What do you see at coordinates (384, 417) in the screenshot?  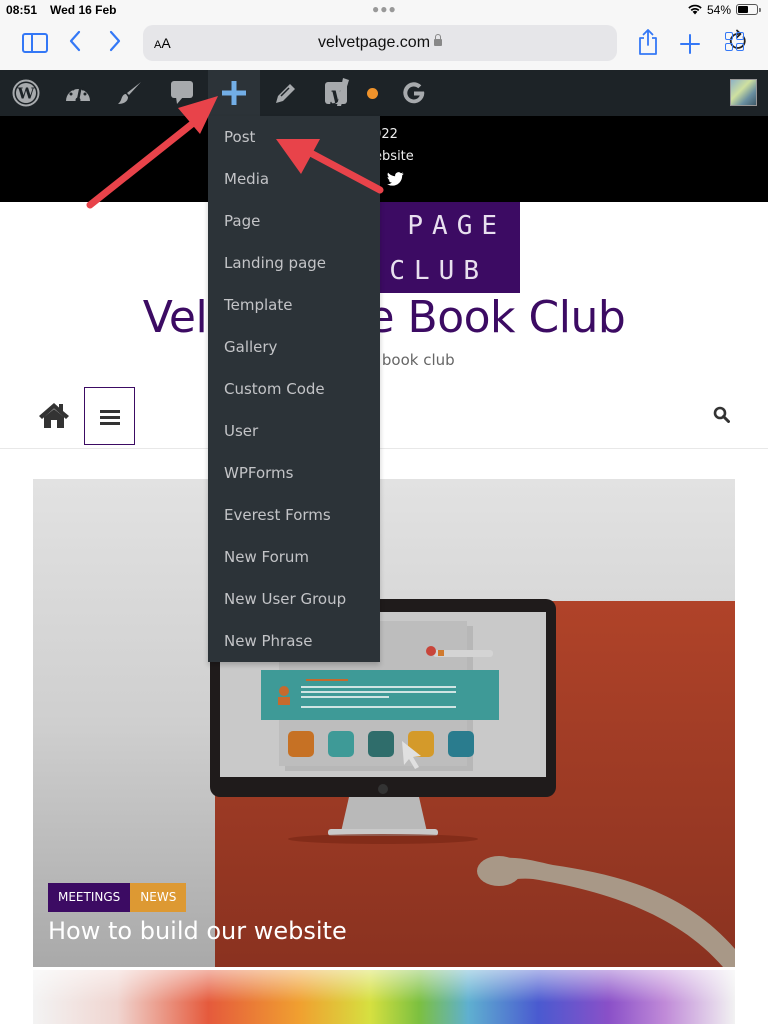 I see `main-navigation` at bounding box center [384, 417].